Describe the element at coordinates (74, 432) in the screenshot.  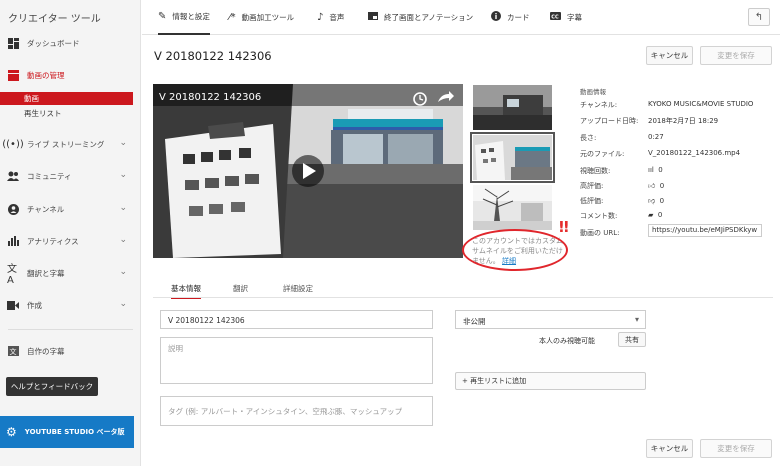
I see `studio-beta-label: YOUTUBE STUDIO ベータ版` at that location.